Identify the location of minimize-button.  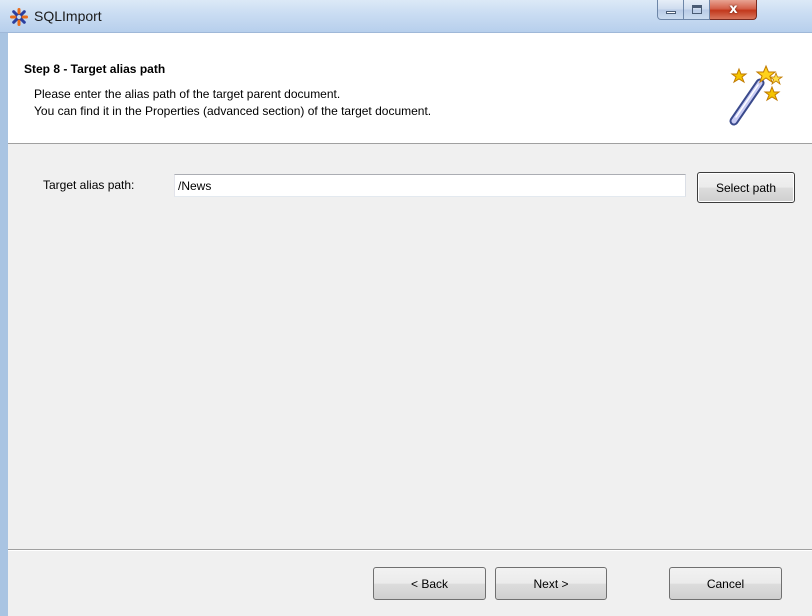
(670, 10).